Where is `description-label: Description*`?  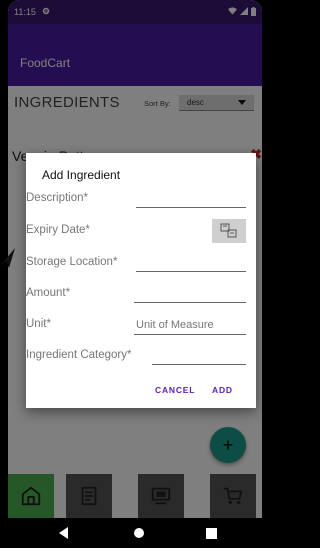
description-label: Description* is located at coordinates (57, 198).